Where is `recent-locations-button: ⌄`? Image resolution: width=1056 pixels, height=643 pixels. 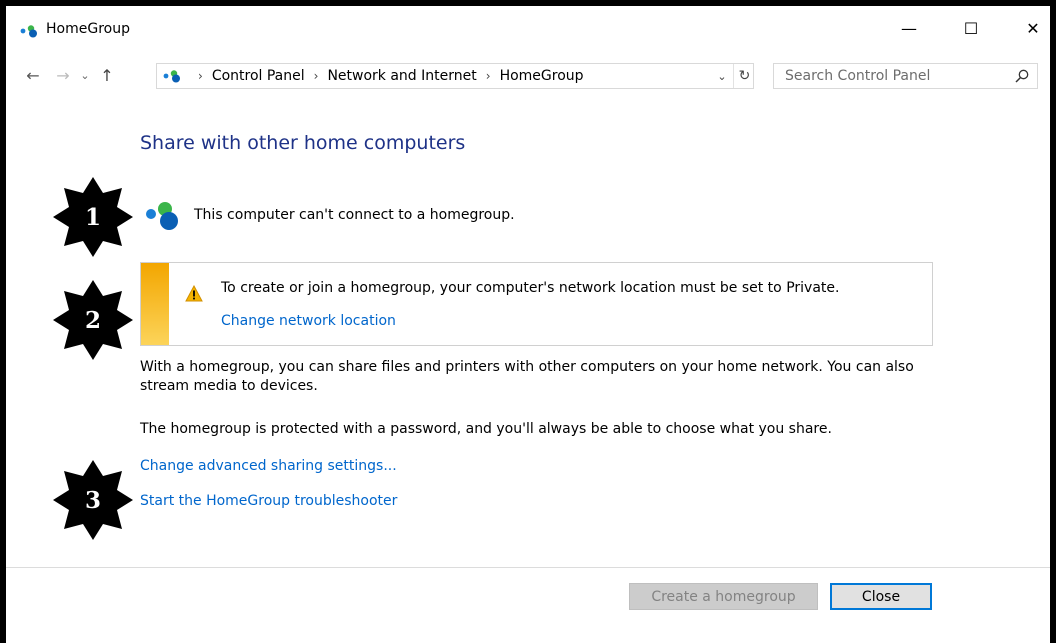 recent-locations-button: ⌄ is located at coordinates (85, 75).